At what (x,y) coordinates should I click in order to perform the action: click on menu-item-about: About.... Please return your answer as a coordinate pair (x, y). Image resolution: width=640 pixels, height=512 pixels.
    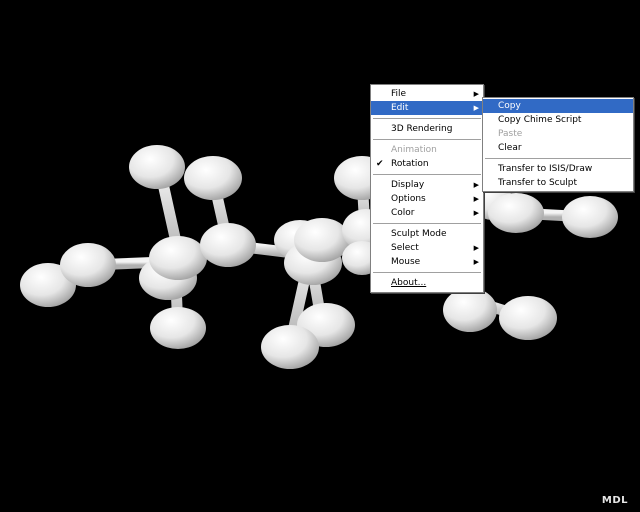
    Looking at the image, I should click on (427, 283).